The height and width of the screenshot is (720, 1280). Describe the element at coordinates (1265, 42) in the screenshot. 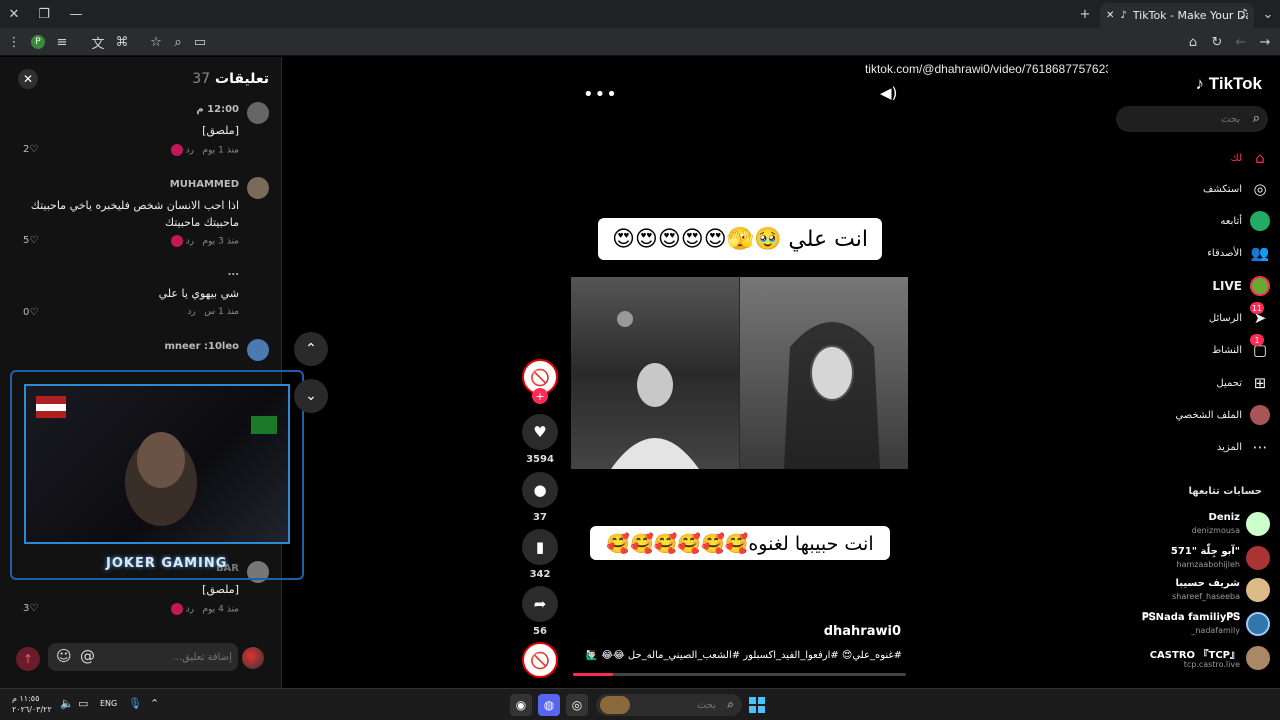

I see `back-icon: →` at that location.